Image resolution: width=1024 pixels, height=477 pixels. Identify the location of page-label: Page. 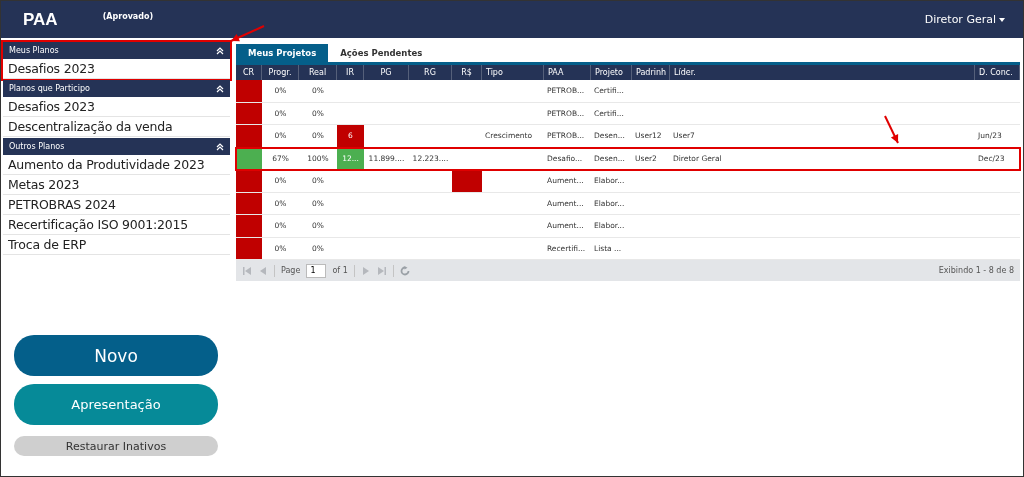
(291, 270).